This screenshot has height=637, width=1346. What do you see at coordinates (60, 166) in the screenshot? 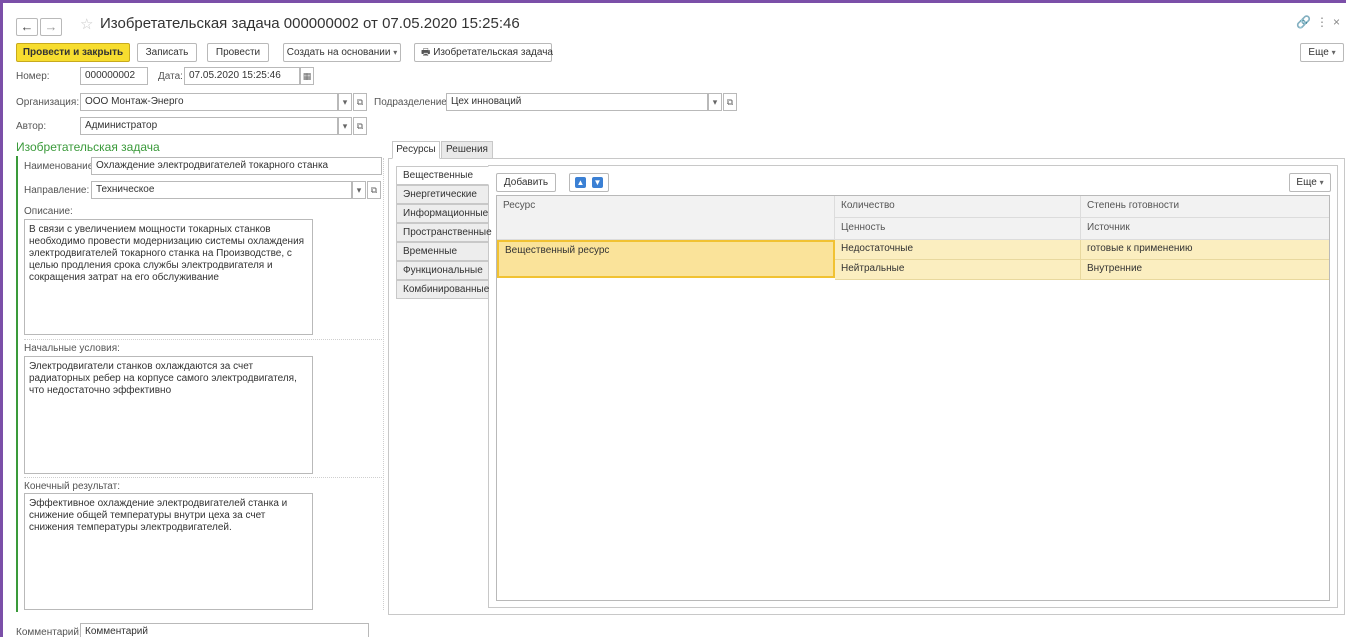
I see `name-label: Наименование:` at bounding box center [60, 166].